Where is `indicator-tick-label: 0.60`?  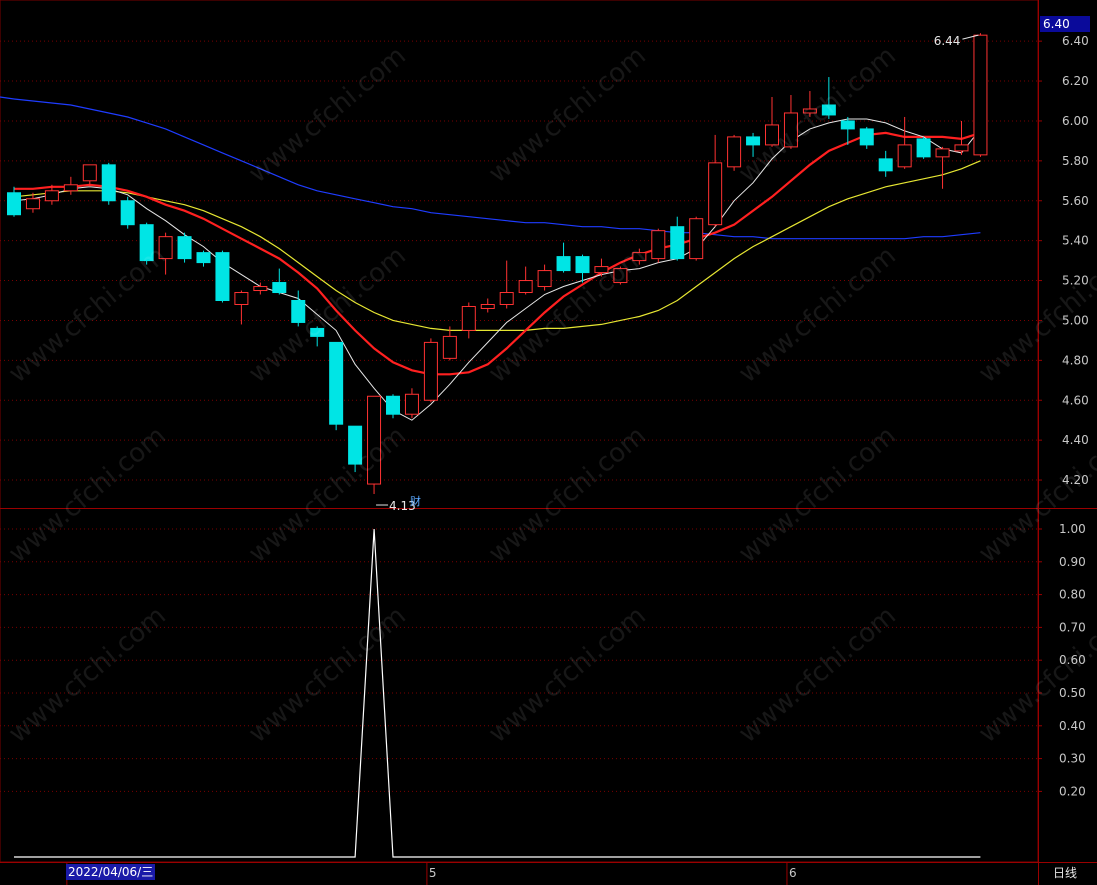 indicator-tick-label: 0.60 is located at coordinates (1072, 660).